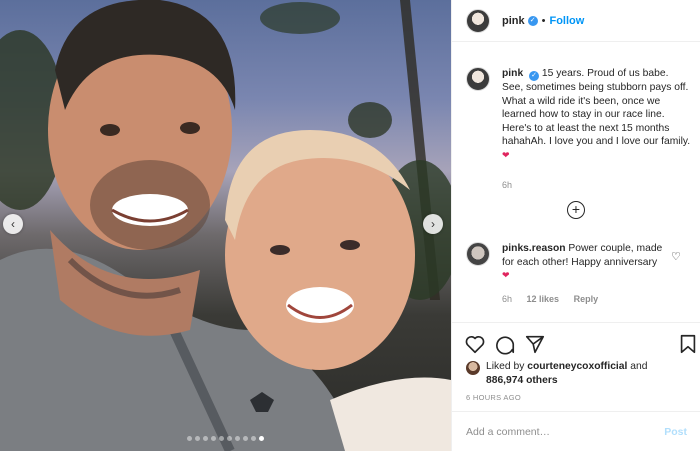 The image size is (700, 451). What do you see at coordinates (505, 344) in the screenshot?
I see `comment-icon` at bounding box center [505, 344].